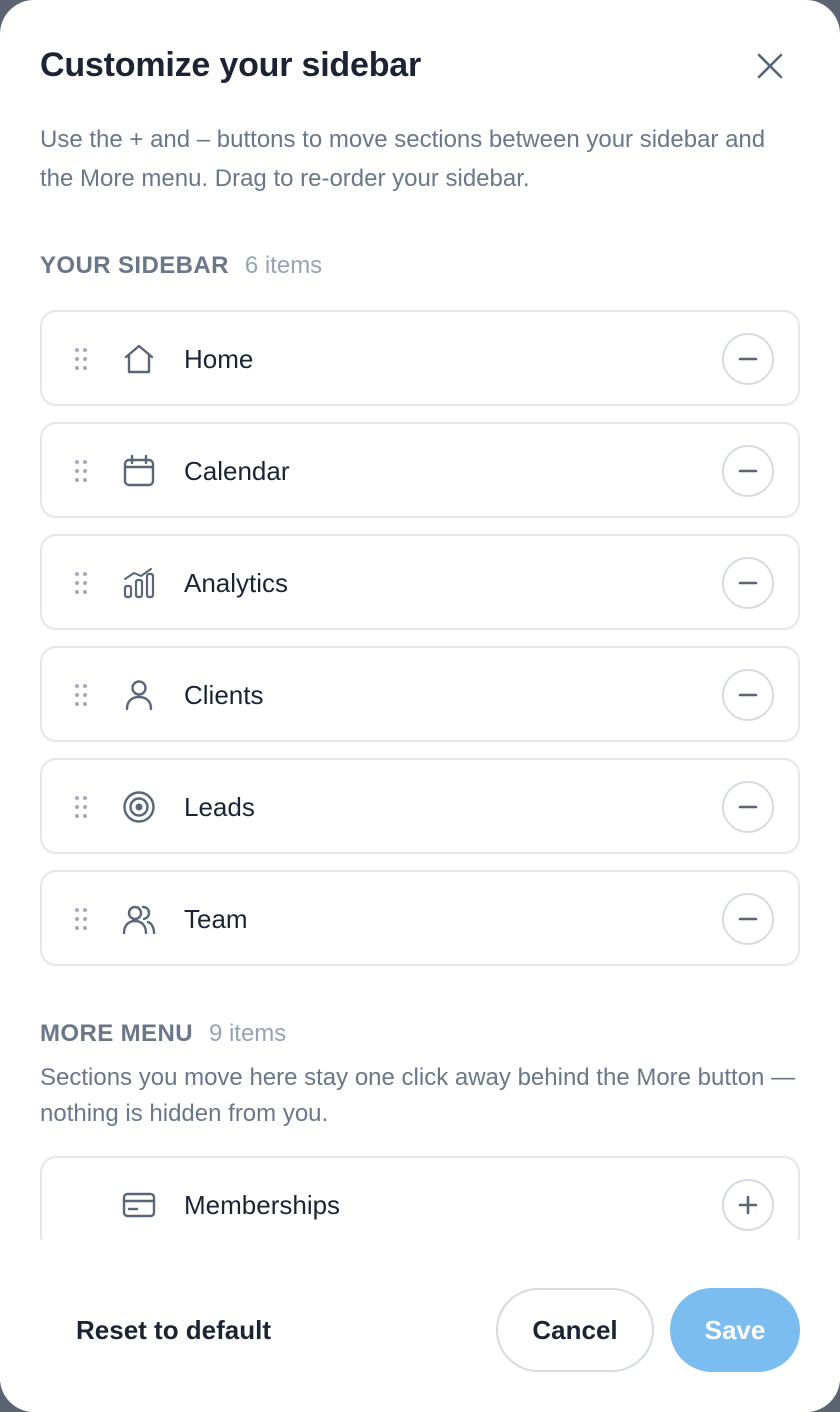 This screenshot has width=840, height=1412. I want to click on sidebar-item-label: Clients, so click(224, 695).